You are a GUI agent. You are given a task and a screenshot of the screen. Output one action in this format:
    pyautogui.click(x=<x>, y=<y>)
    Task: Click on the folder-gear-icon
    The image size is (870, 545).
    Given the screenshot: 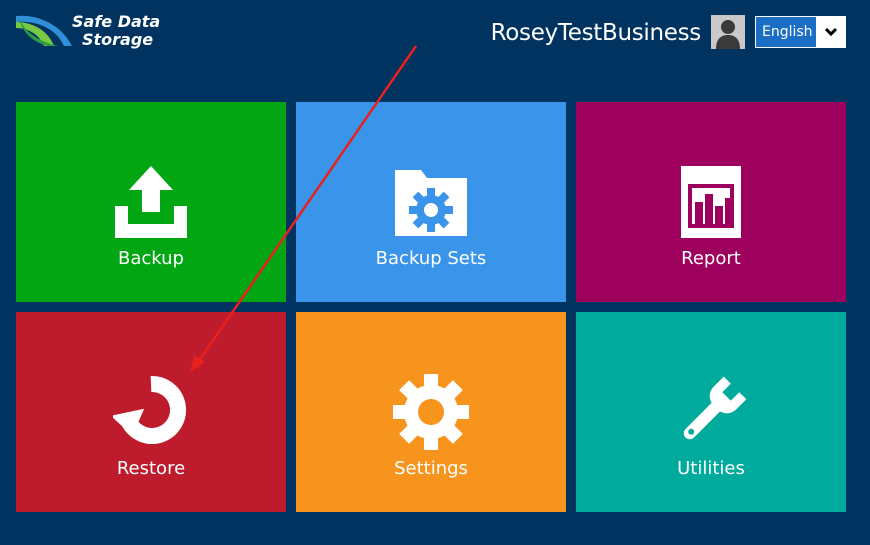 What is the action you would take?
    pyautogui.click(x=431, y=203)
    